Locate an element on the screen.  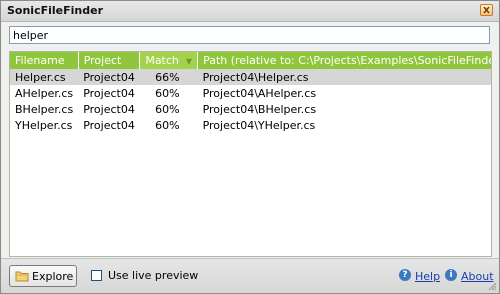
column-header-project: Project is located at coordinates (109, 60).